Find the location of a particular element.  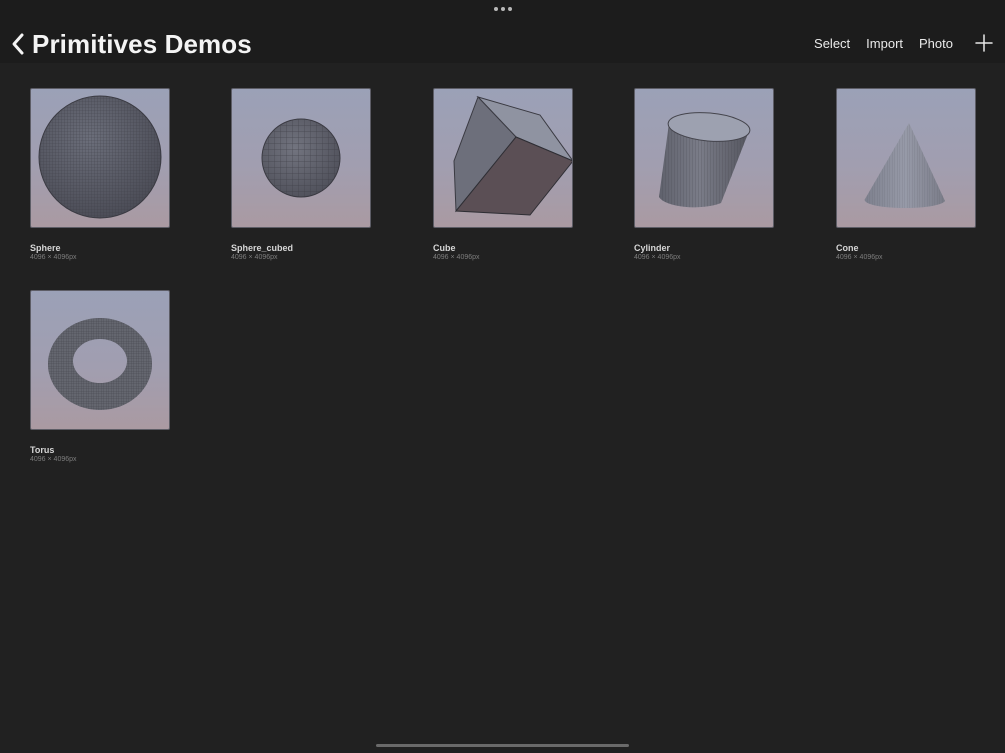

import-button: Import is located at coordinates (884, 43).